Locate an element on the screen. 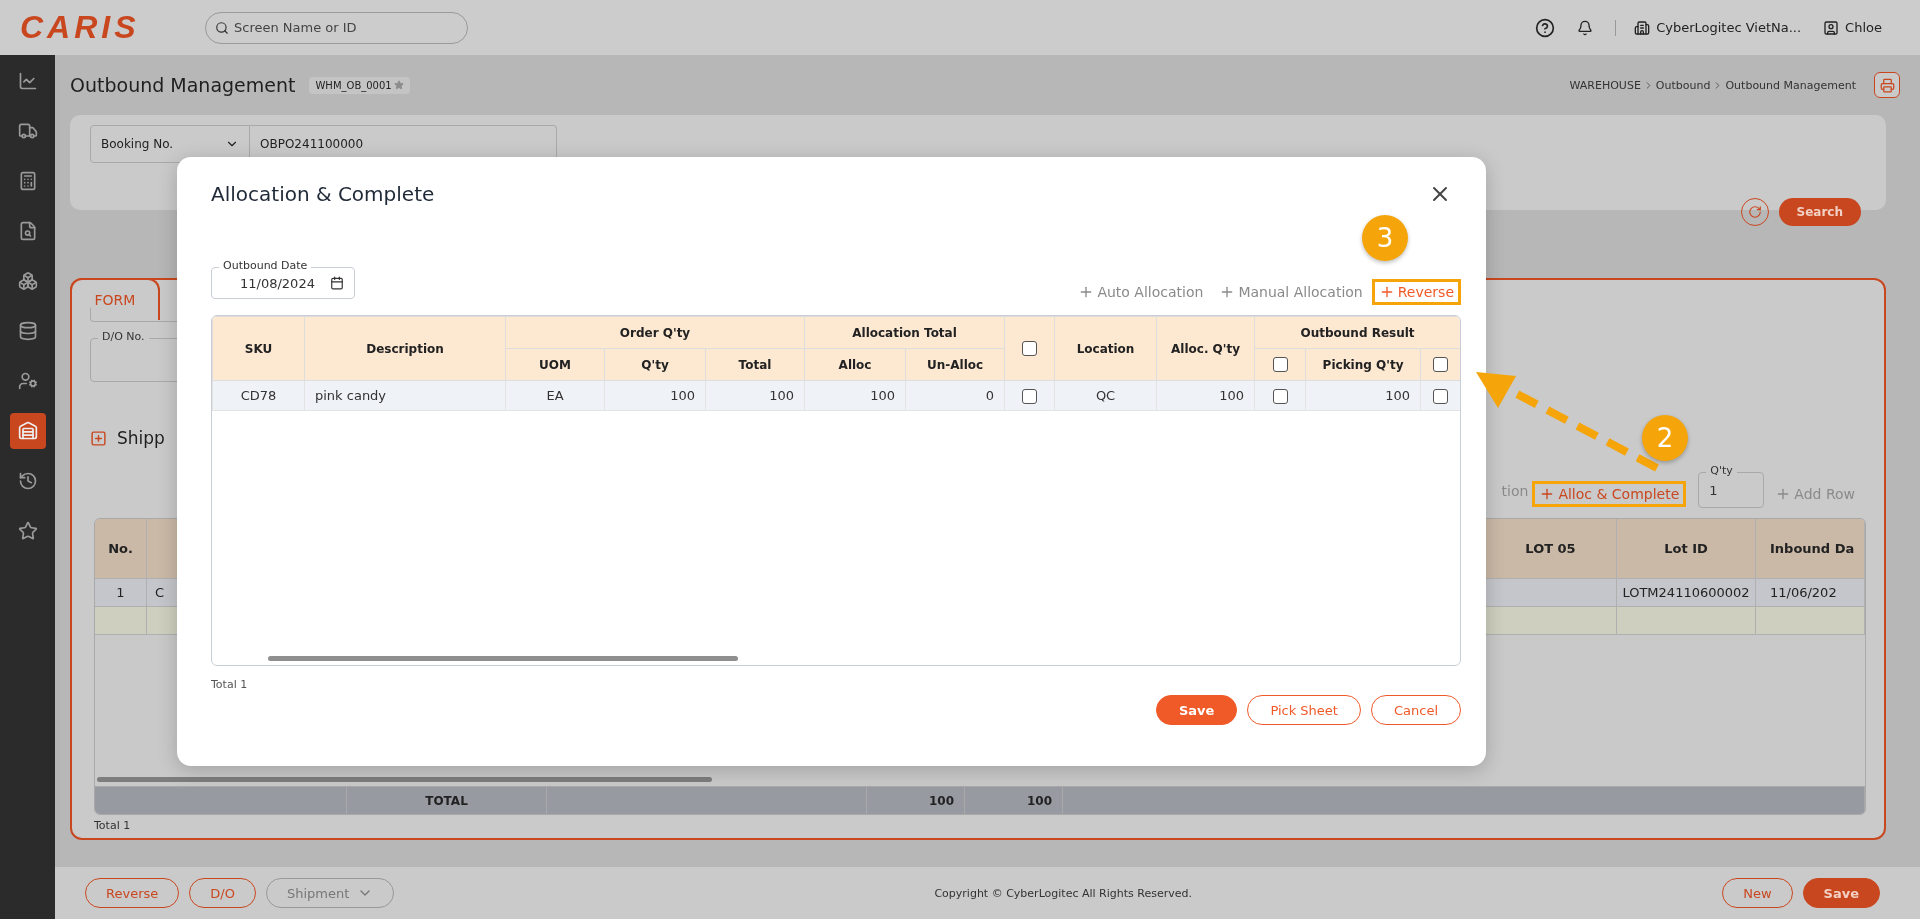  star-icon is located at coordinates (27, 531).